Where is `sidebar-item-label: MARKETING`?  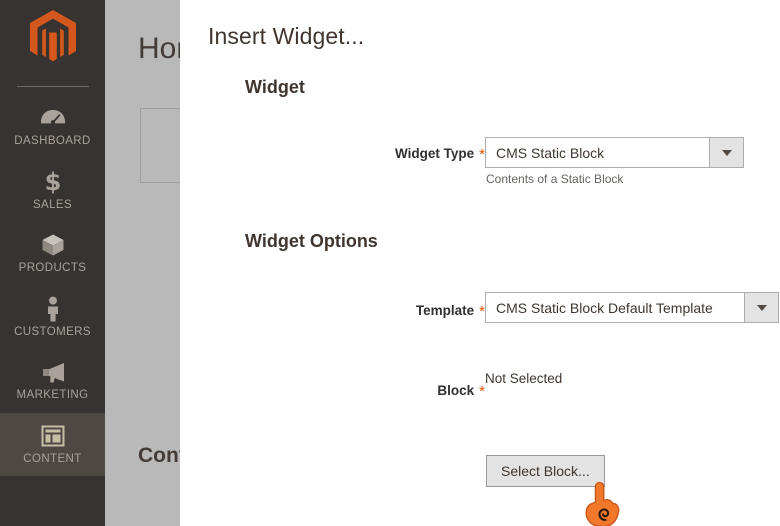 sidebar-item-label: MARKETING is located at coordinates (52, 395).